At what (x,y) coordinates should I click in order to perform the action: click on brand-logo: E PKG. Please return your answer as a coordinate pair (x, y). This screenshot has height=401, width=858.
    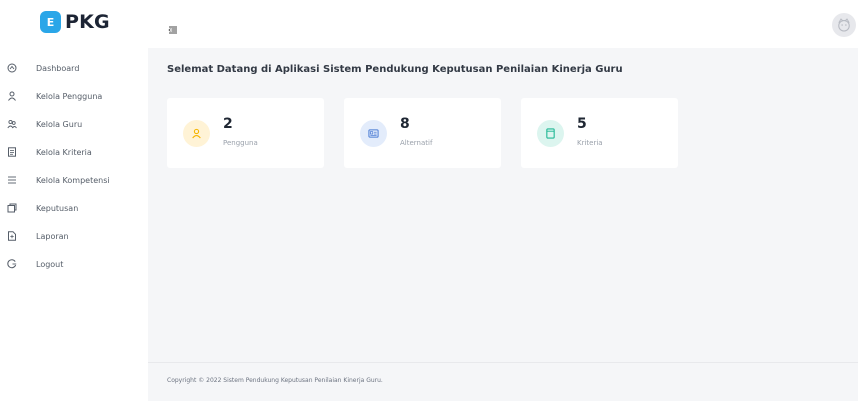
    Looking at the image, I should click on (75, 22).